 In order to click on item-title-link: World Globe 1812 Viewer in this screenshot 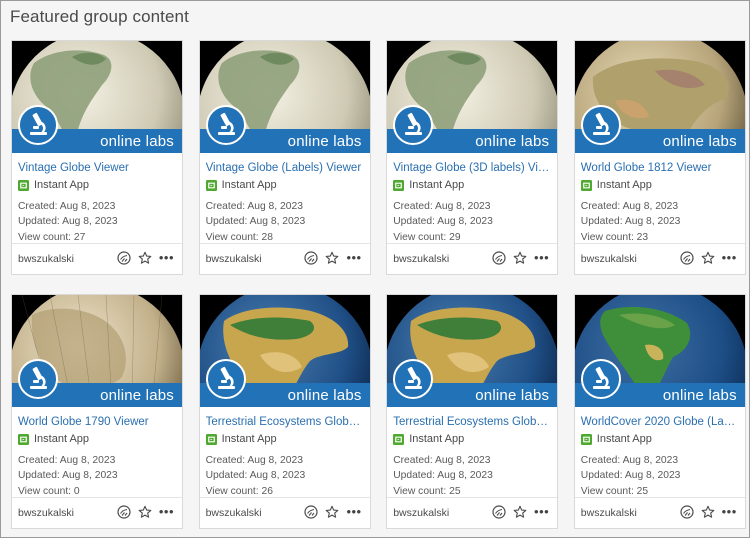, I will do `click(660, 168)`.